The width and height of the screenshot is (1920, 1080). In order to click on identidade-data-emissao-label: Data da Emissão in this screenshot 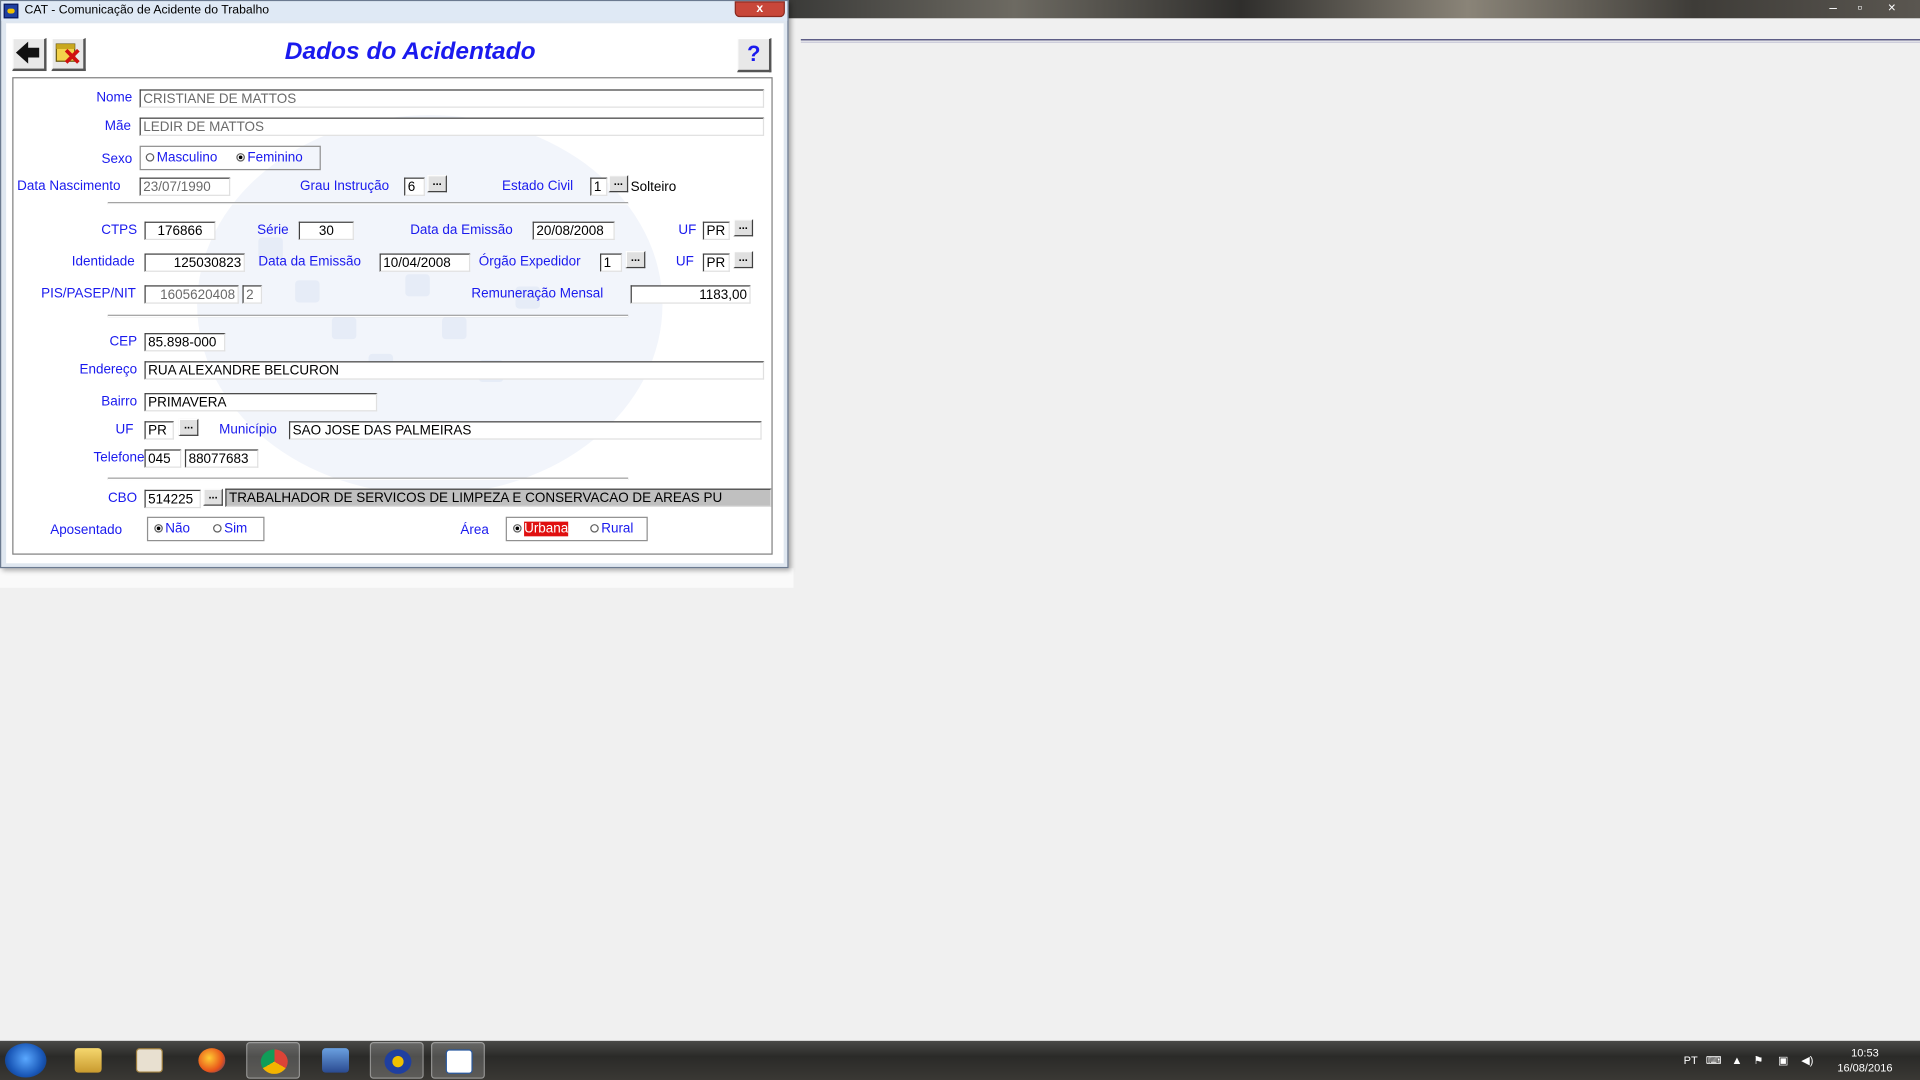, I will do `click(309, 262)`.